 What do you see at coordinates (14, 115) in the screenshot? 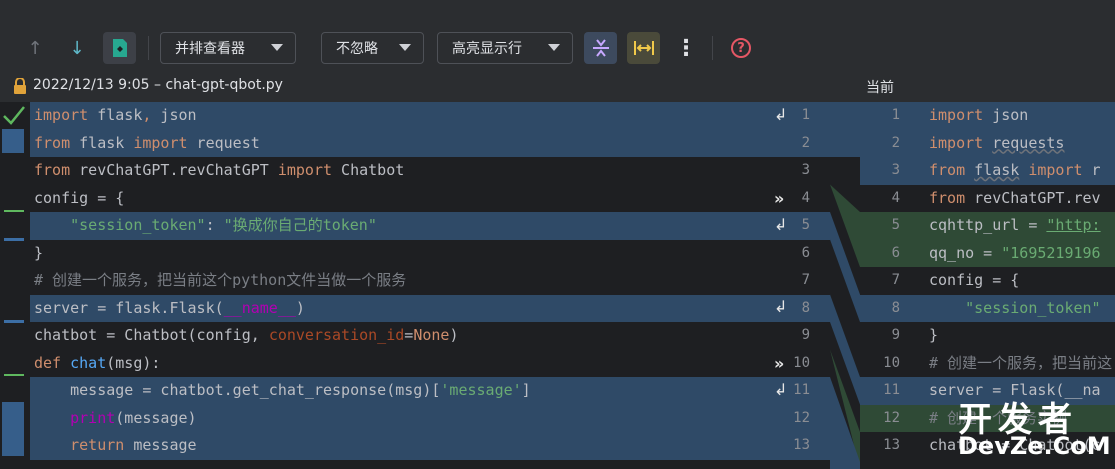
I see `checkmark-icon` at bounding box center [14, 115].